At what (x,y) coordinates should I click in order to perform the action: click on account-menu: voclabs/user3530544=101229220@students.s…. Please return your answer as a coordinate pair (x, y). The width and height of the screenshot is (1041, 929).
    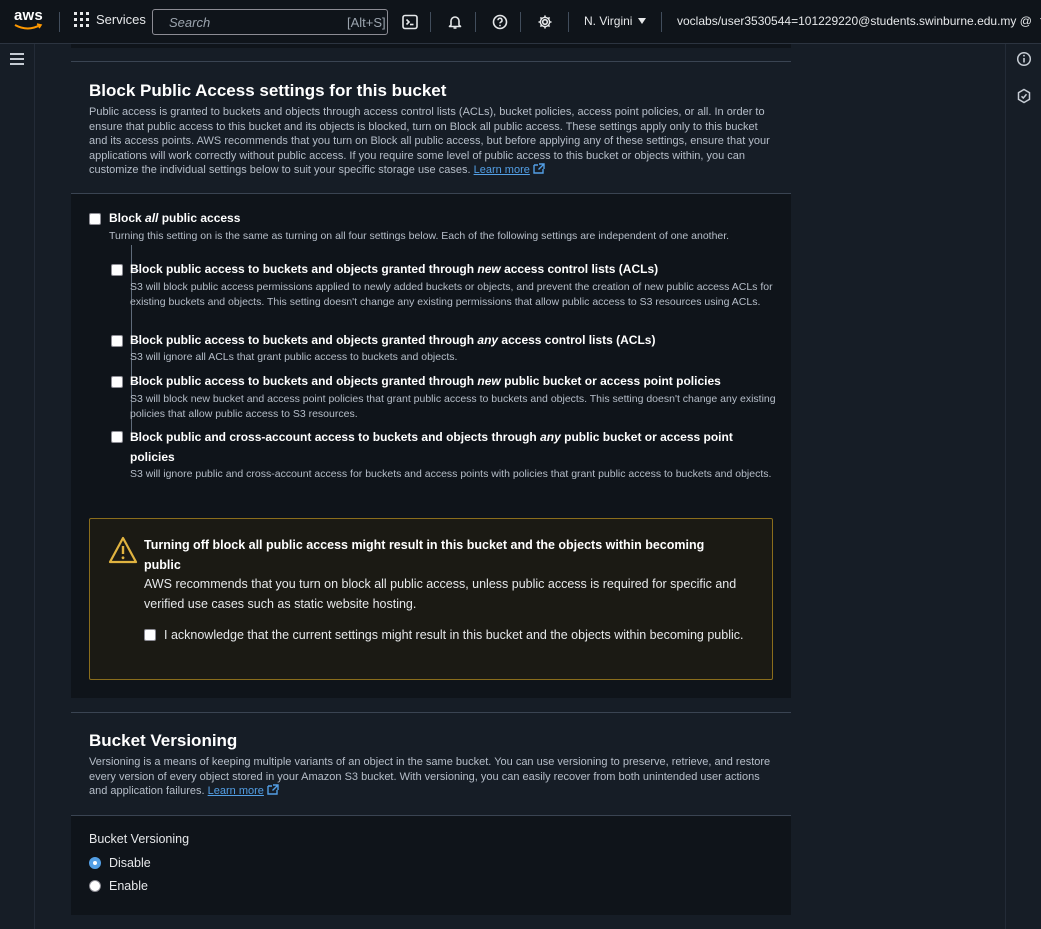
    Looking at the image, I should click on (859, 21).